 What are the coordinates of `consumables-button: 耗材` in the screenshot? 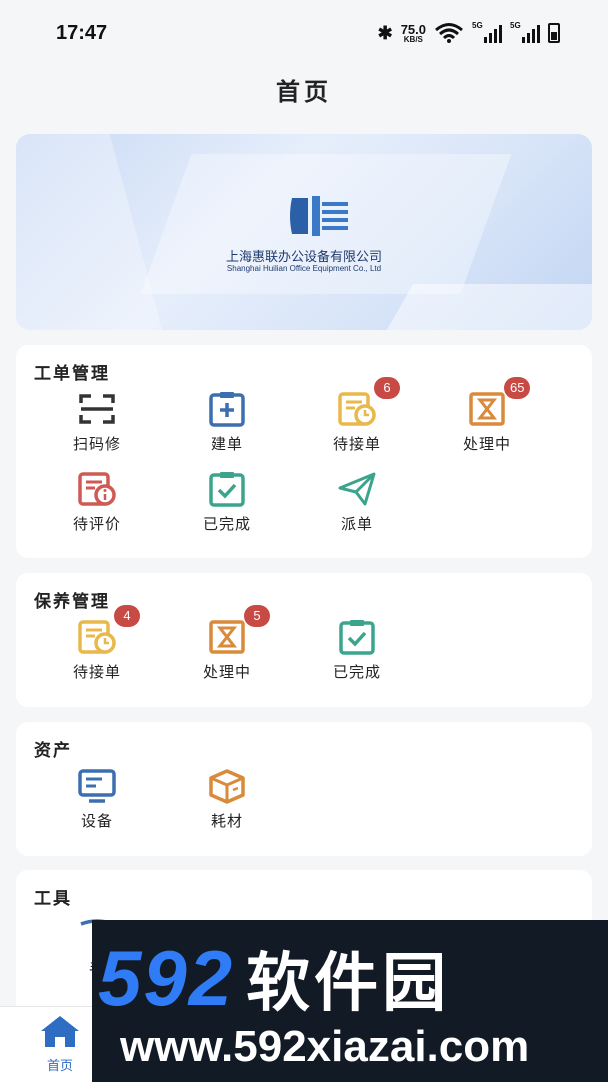 It's located at (227, 799).